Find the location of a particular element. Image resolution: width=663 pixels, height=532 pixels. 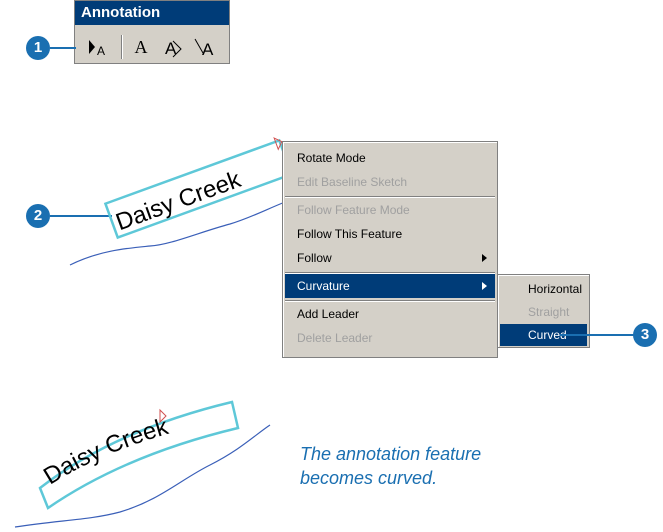

callout-3-leader is located at coordinates (597, 335).